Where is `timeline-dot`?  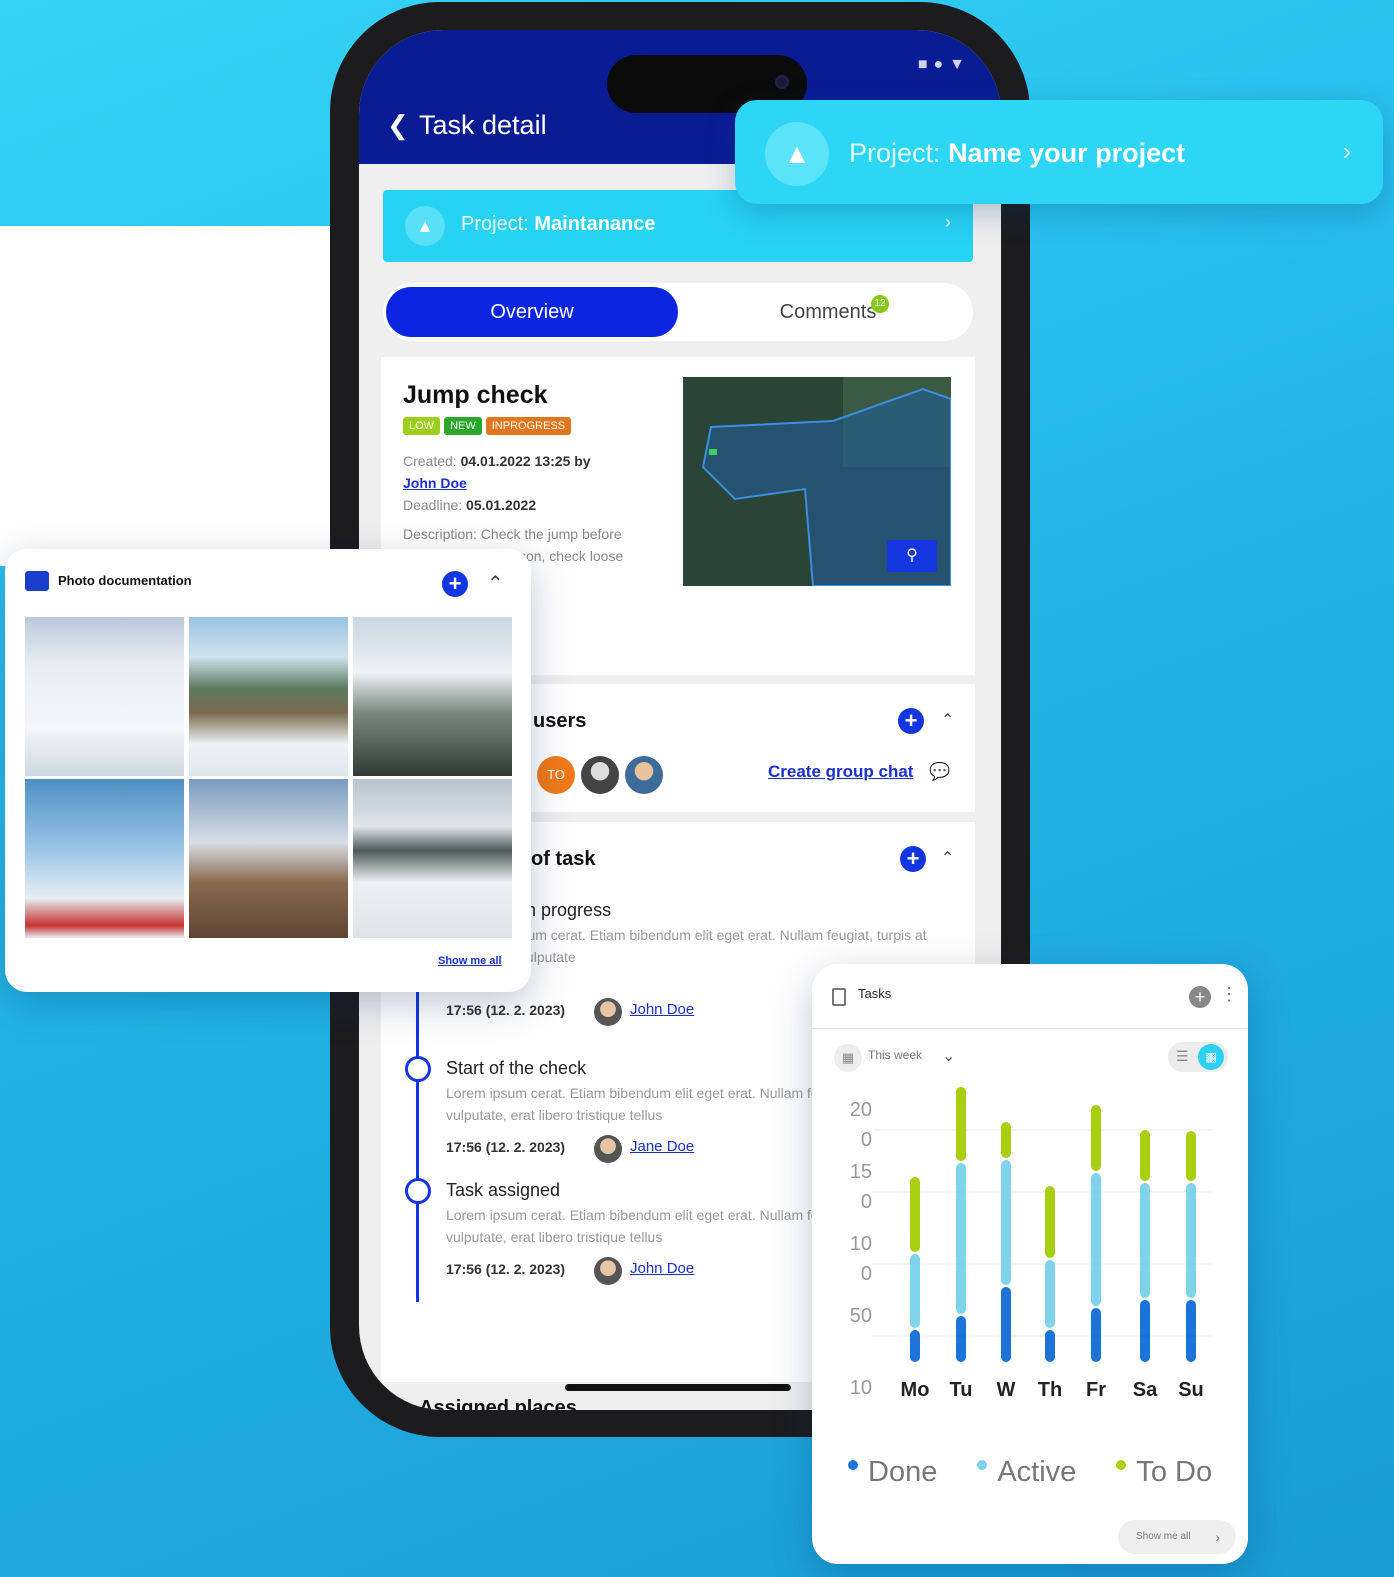
timeline-dot is located at coordinates (418, 1069).